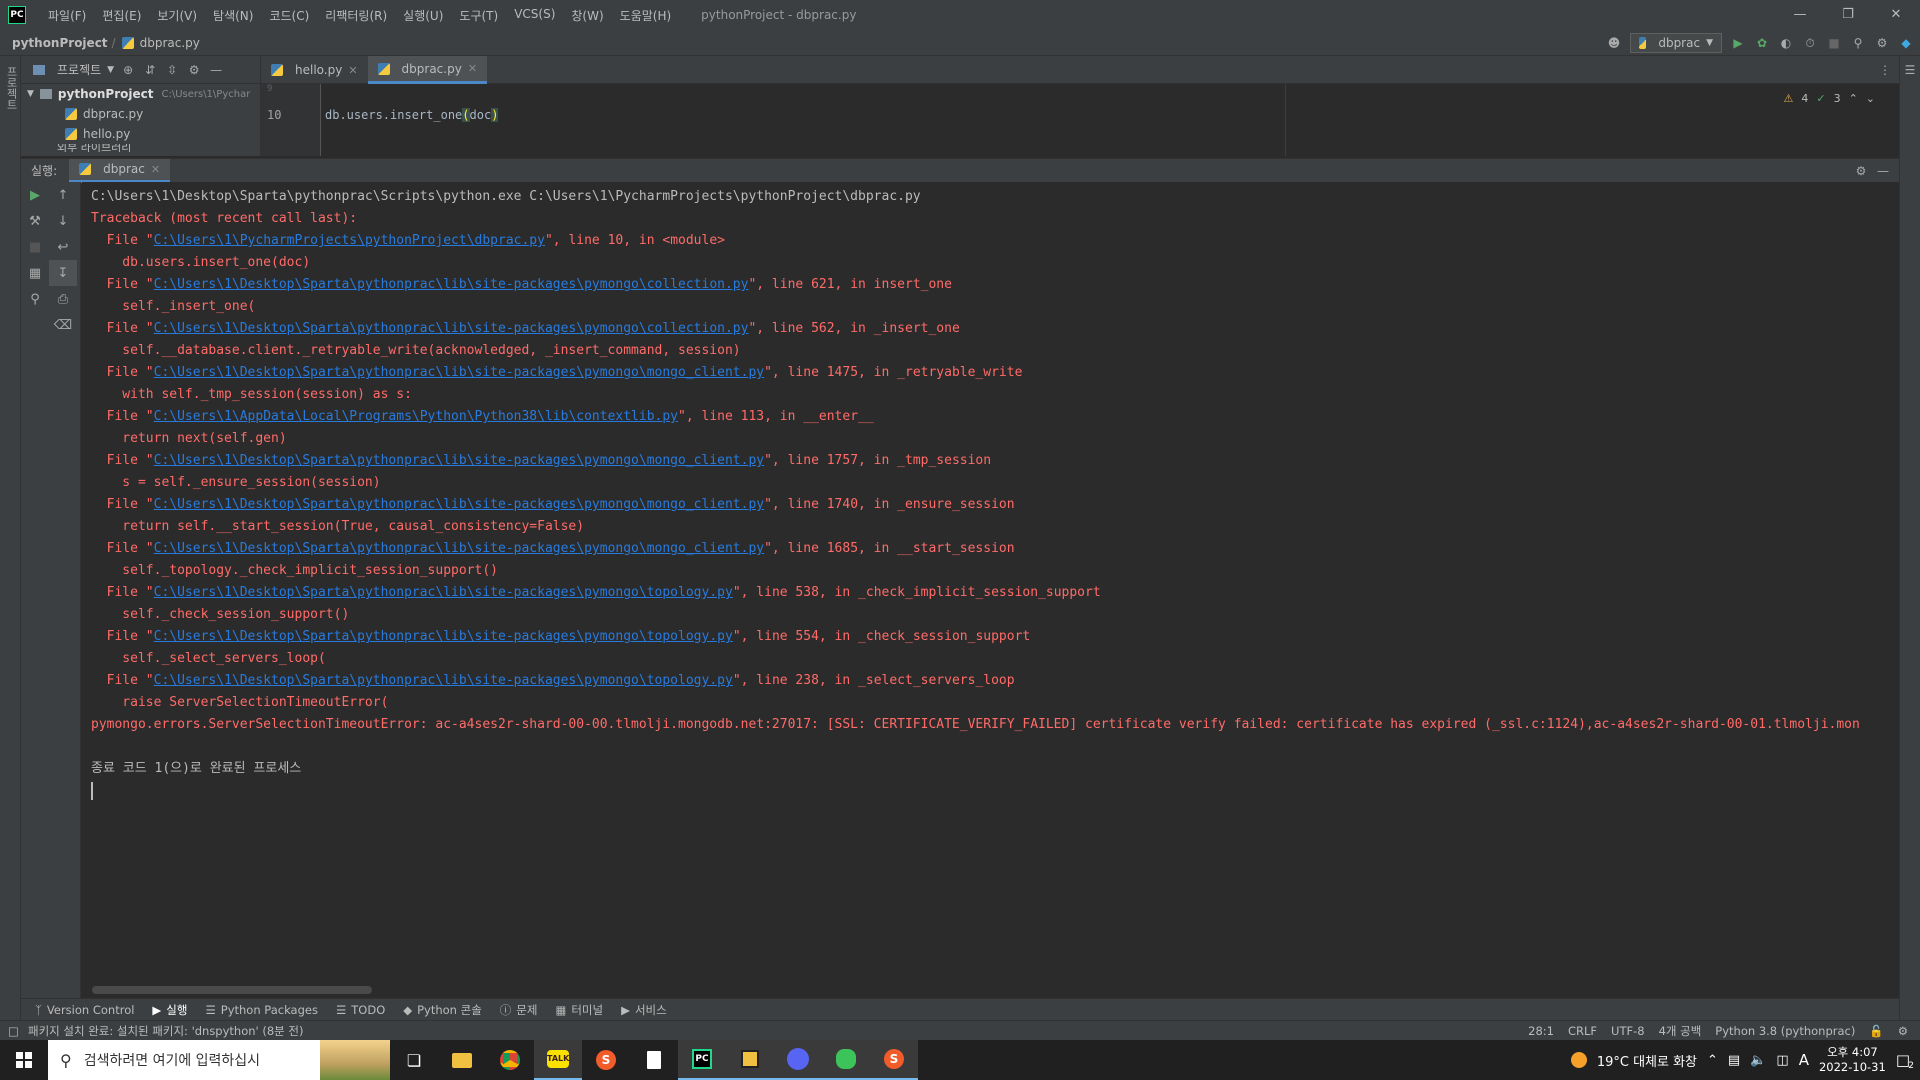 The height and width of the screenshot is (1080, 1920). Describe the element at coordinates (172, 70) in the screenshot. I see `collapse-all-icon: ⇳` at that location.